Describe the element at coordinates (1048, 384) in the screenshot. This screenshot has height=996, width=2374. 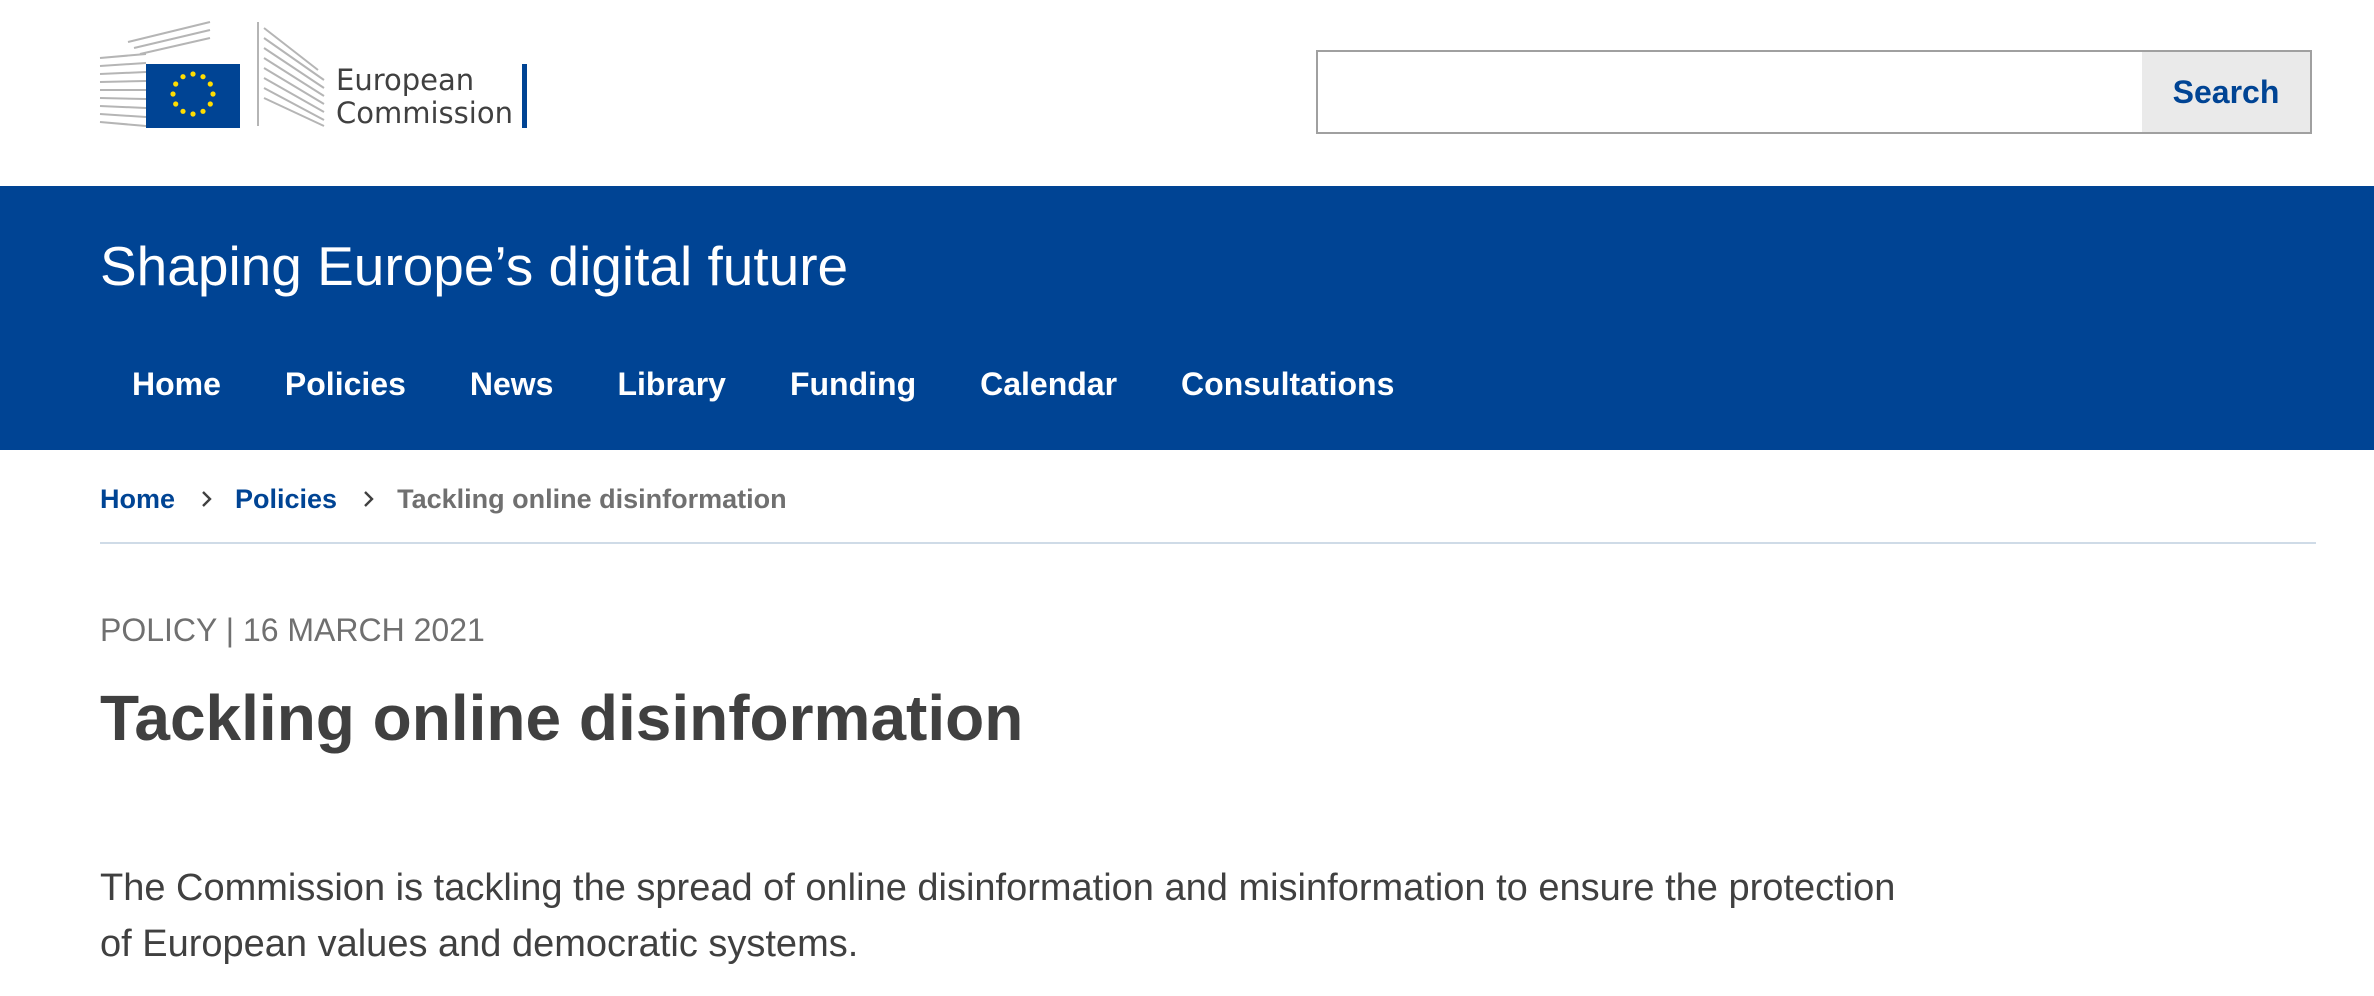
I see `nav-item-calendar: Calendar` at that location.